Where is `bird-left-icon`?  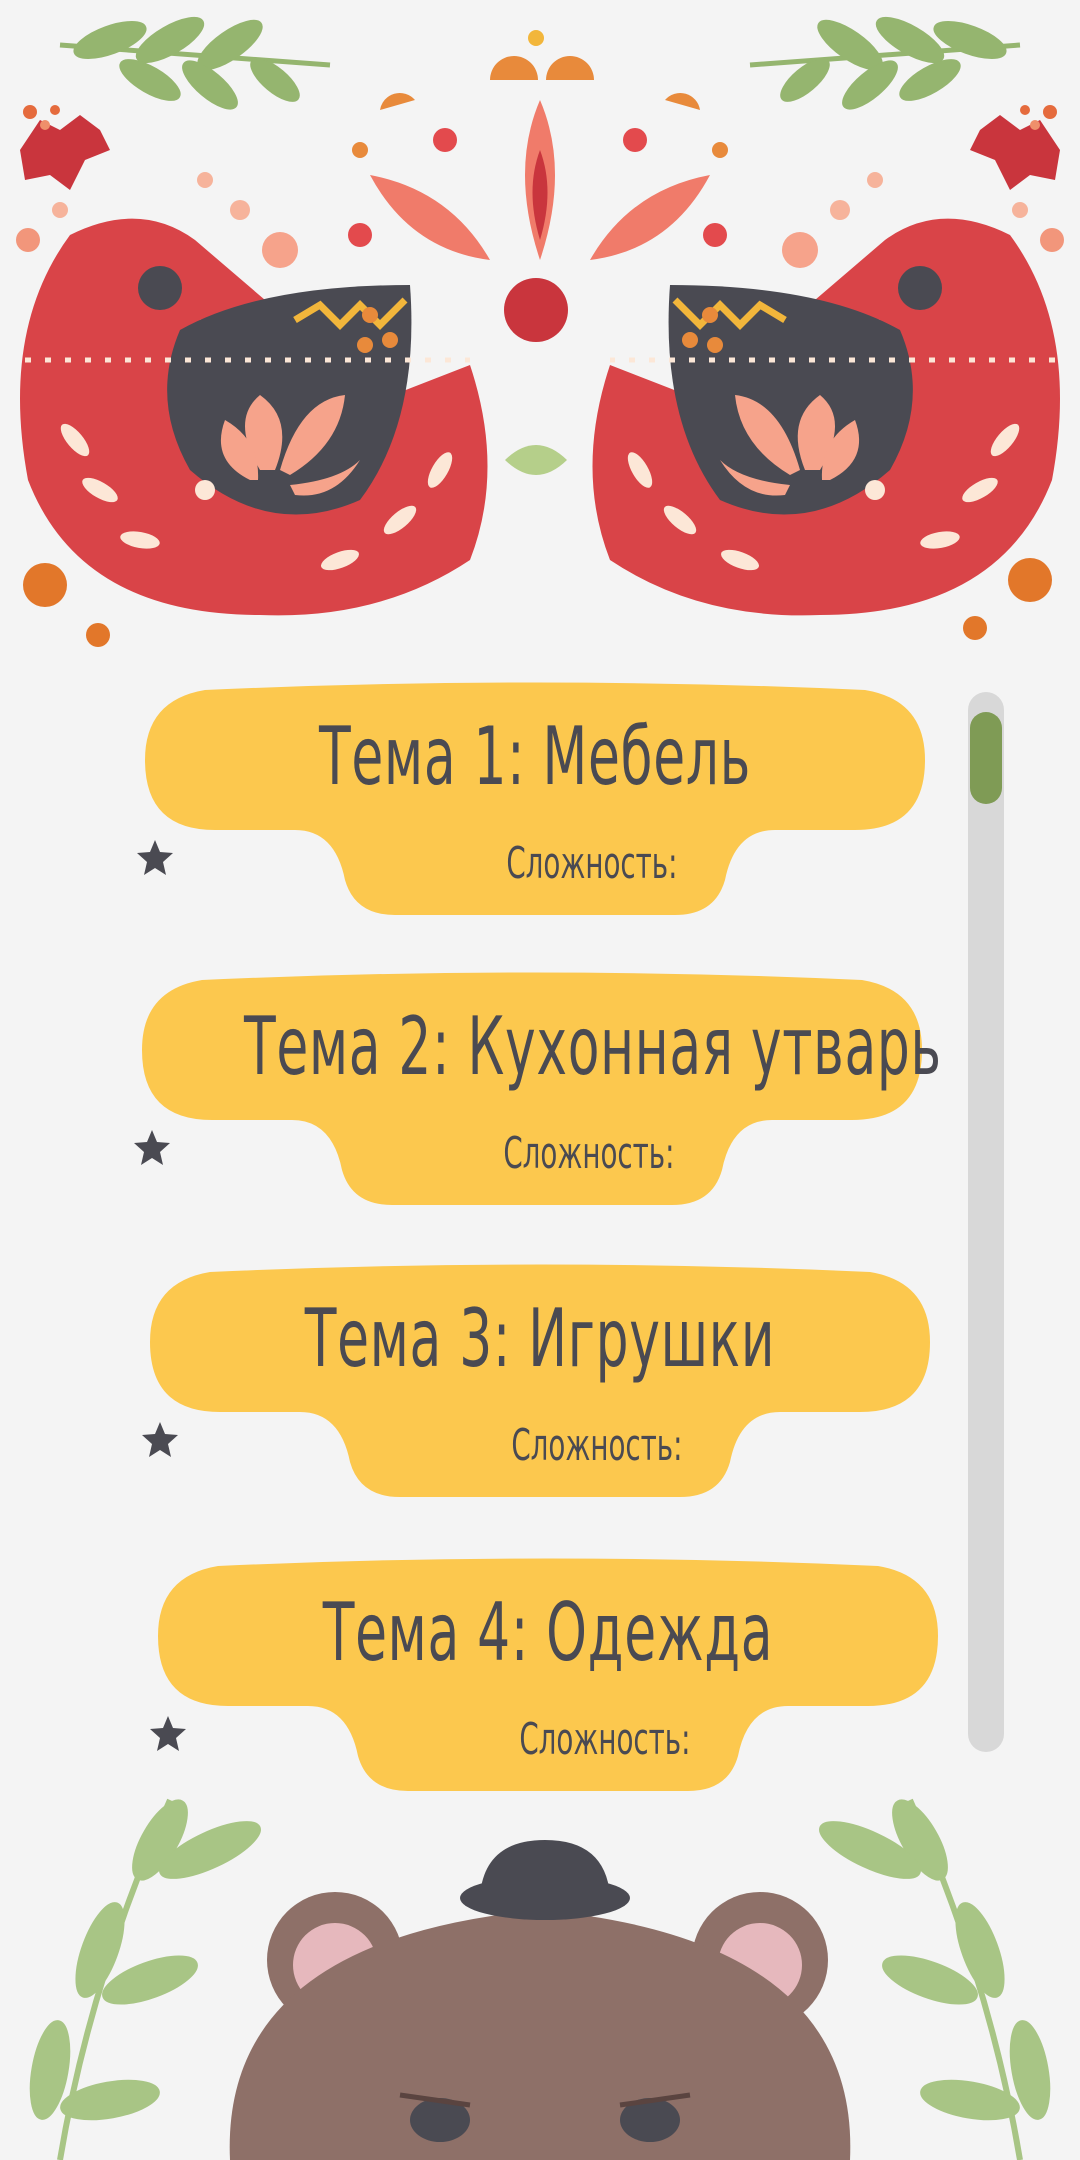 bird-left-icon is located at coordinates (254, 417).